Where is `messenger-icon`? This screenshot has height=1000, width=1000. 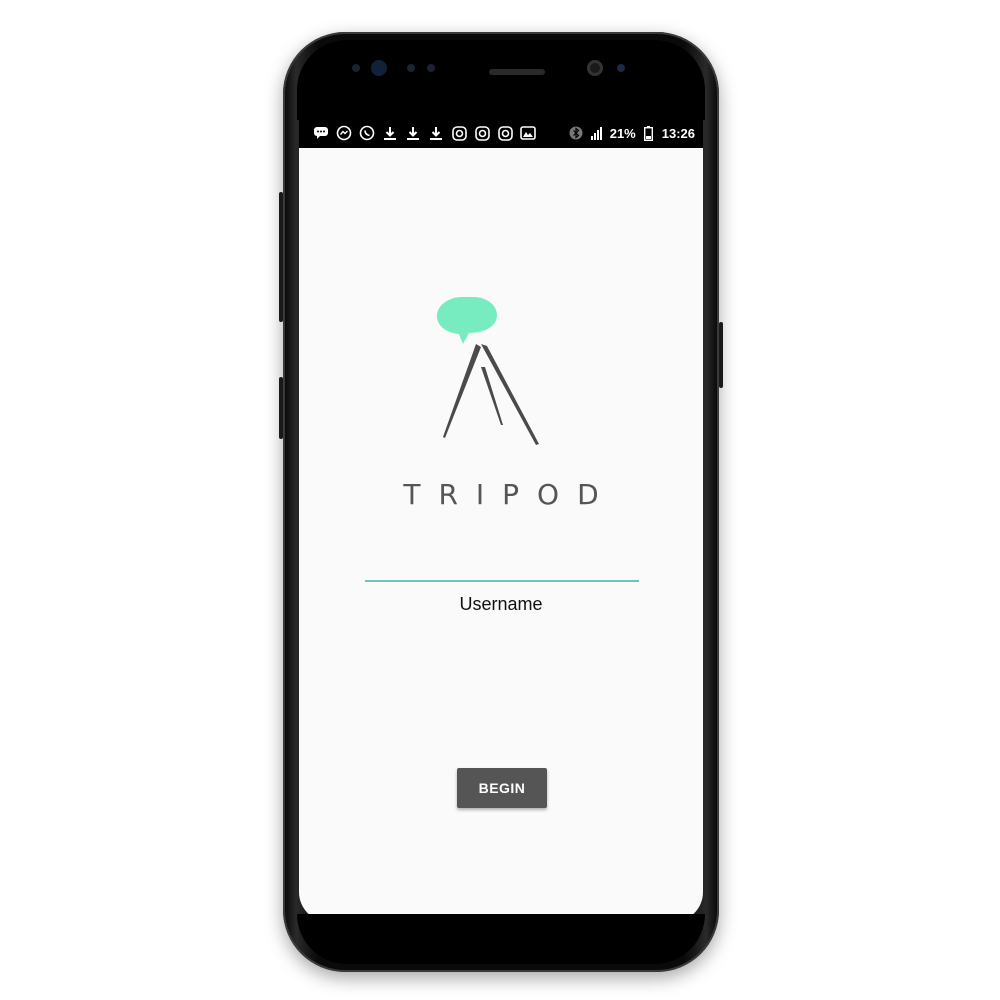 messenger-icon is located at coordinates (344, 133).